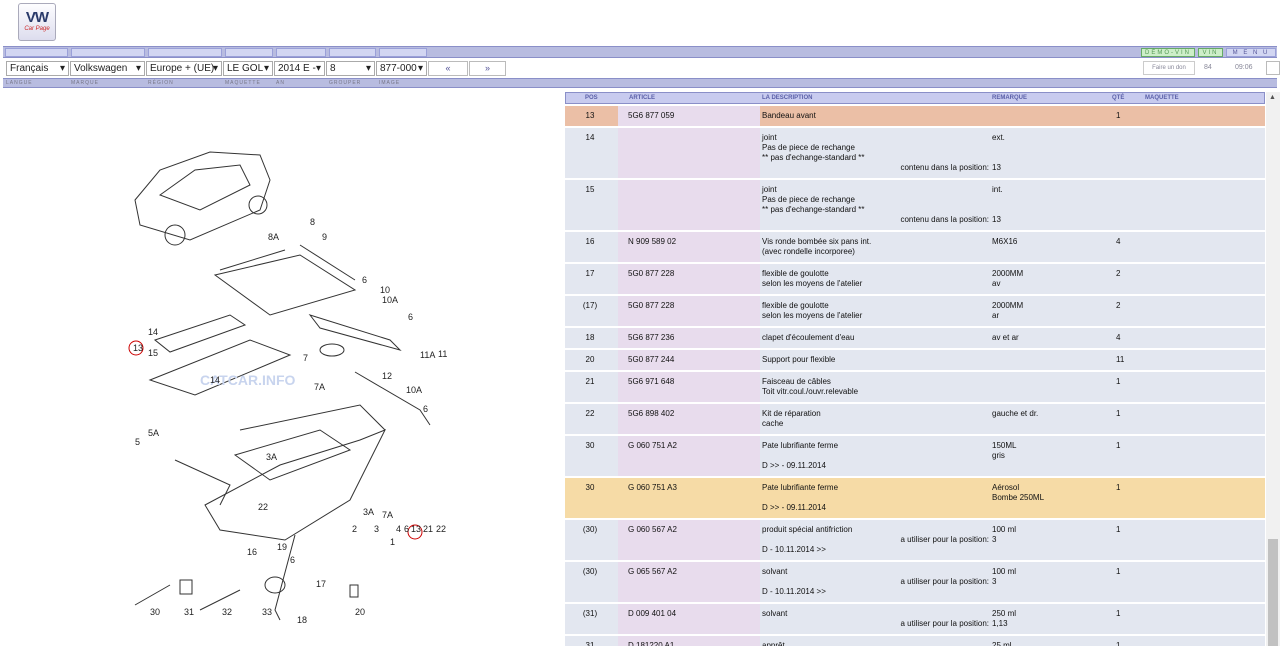  Describe the element at coordinates (350, 68) in the screenshot. I see `grouper-select: 8` at that location.